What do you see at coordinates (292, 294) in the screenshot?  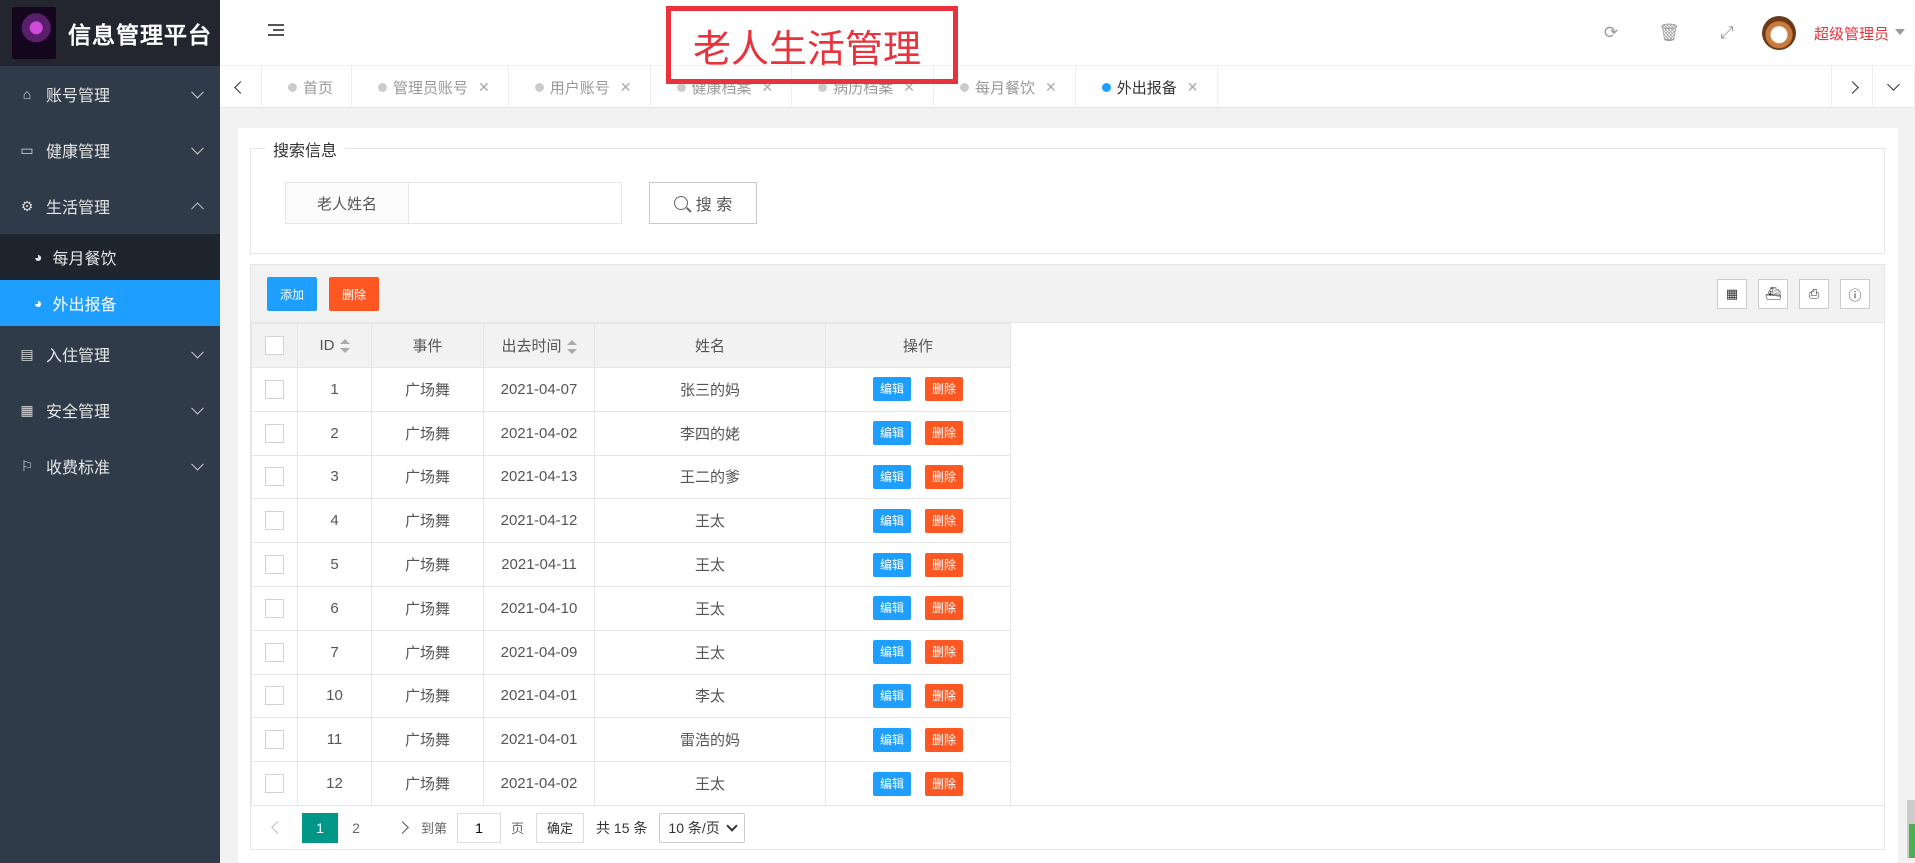 I see `add-button: 添加` at bounding box center [292, 294].